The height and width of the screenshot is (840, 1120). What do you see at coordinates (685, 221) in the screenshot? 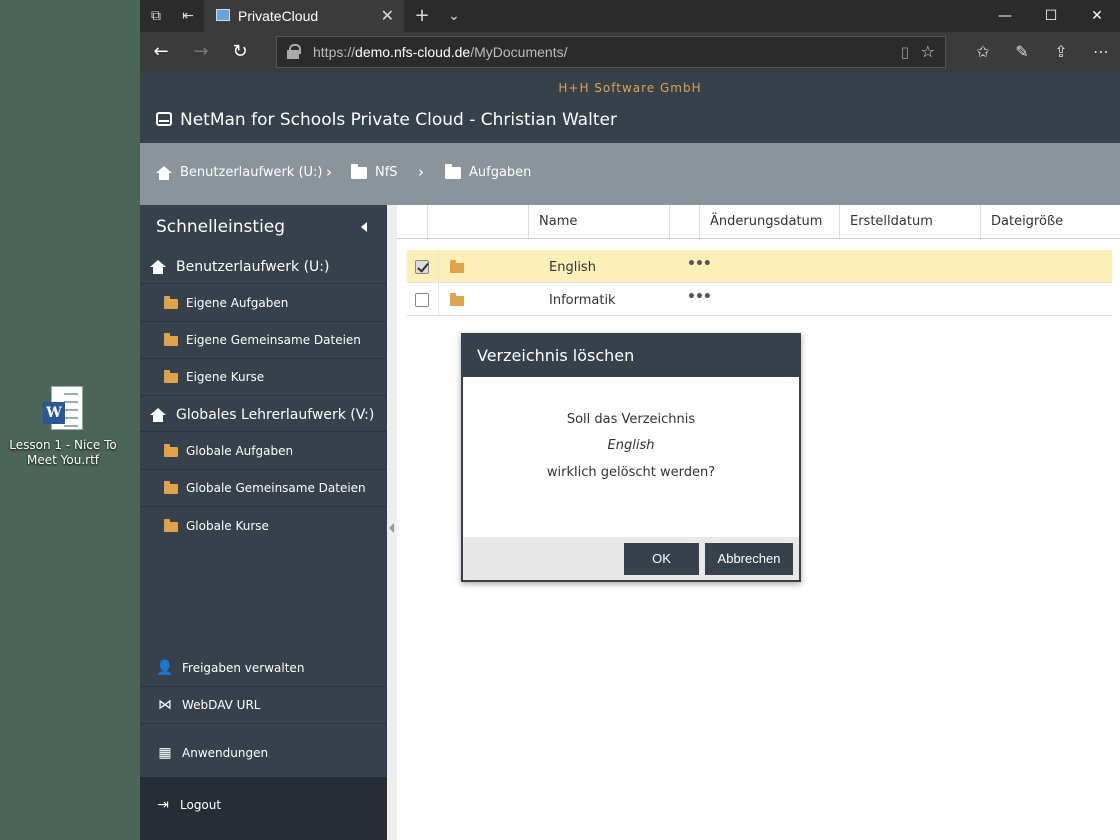
I see `header-actions-col` at bounding box center [685, 221].